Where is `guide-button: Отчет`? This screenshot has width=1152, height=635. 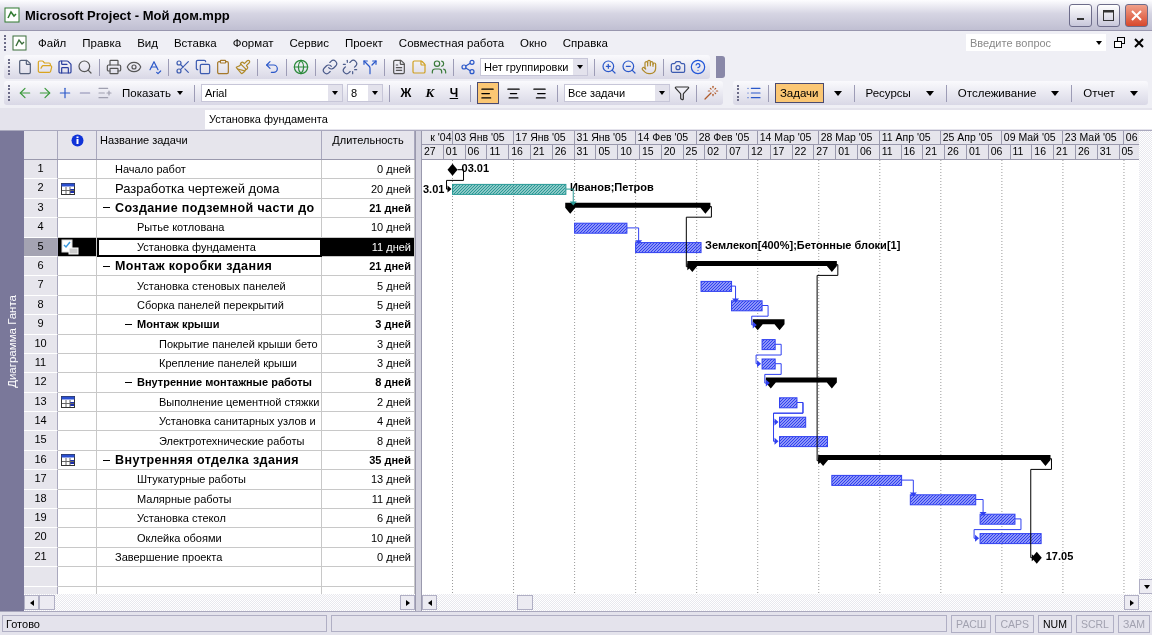 guide-button: Отчет is located at coordinates (1099, 93).